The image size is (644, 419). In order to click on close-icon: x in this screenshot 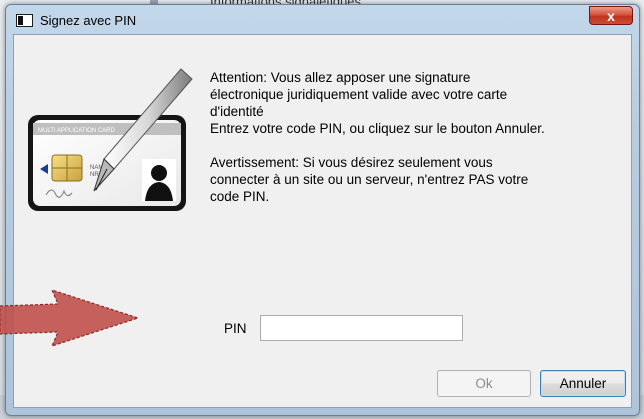, I will do `click(611, 16)`.